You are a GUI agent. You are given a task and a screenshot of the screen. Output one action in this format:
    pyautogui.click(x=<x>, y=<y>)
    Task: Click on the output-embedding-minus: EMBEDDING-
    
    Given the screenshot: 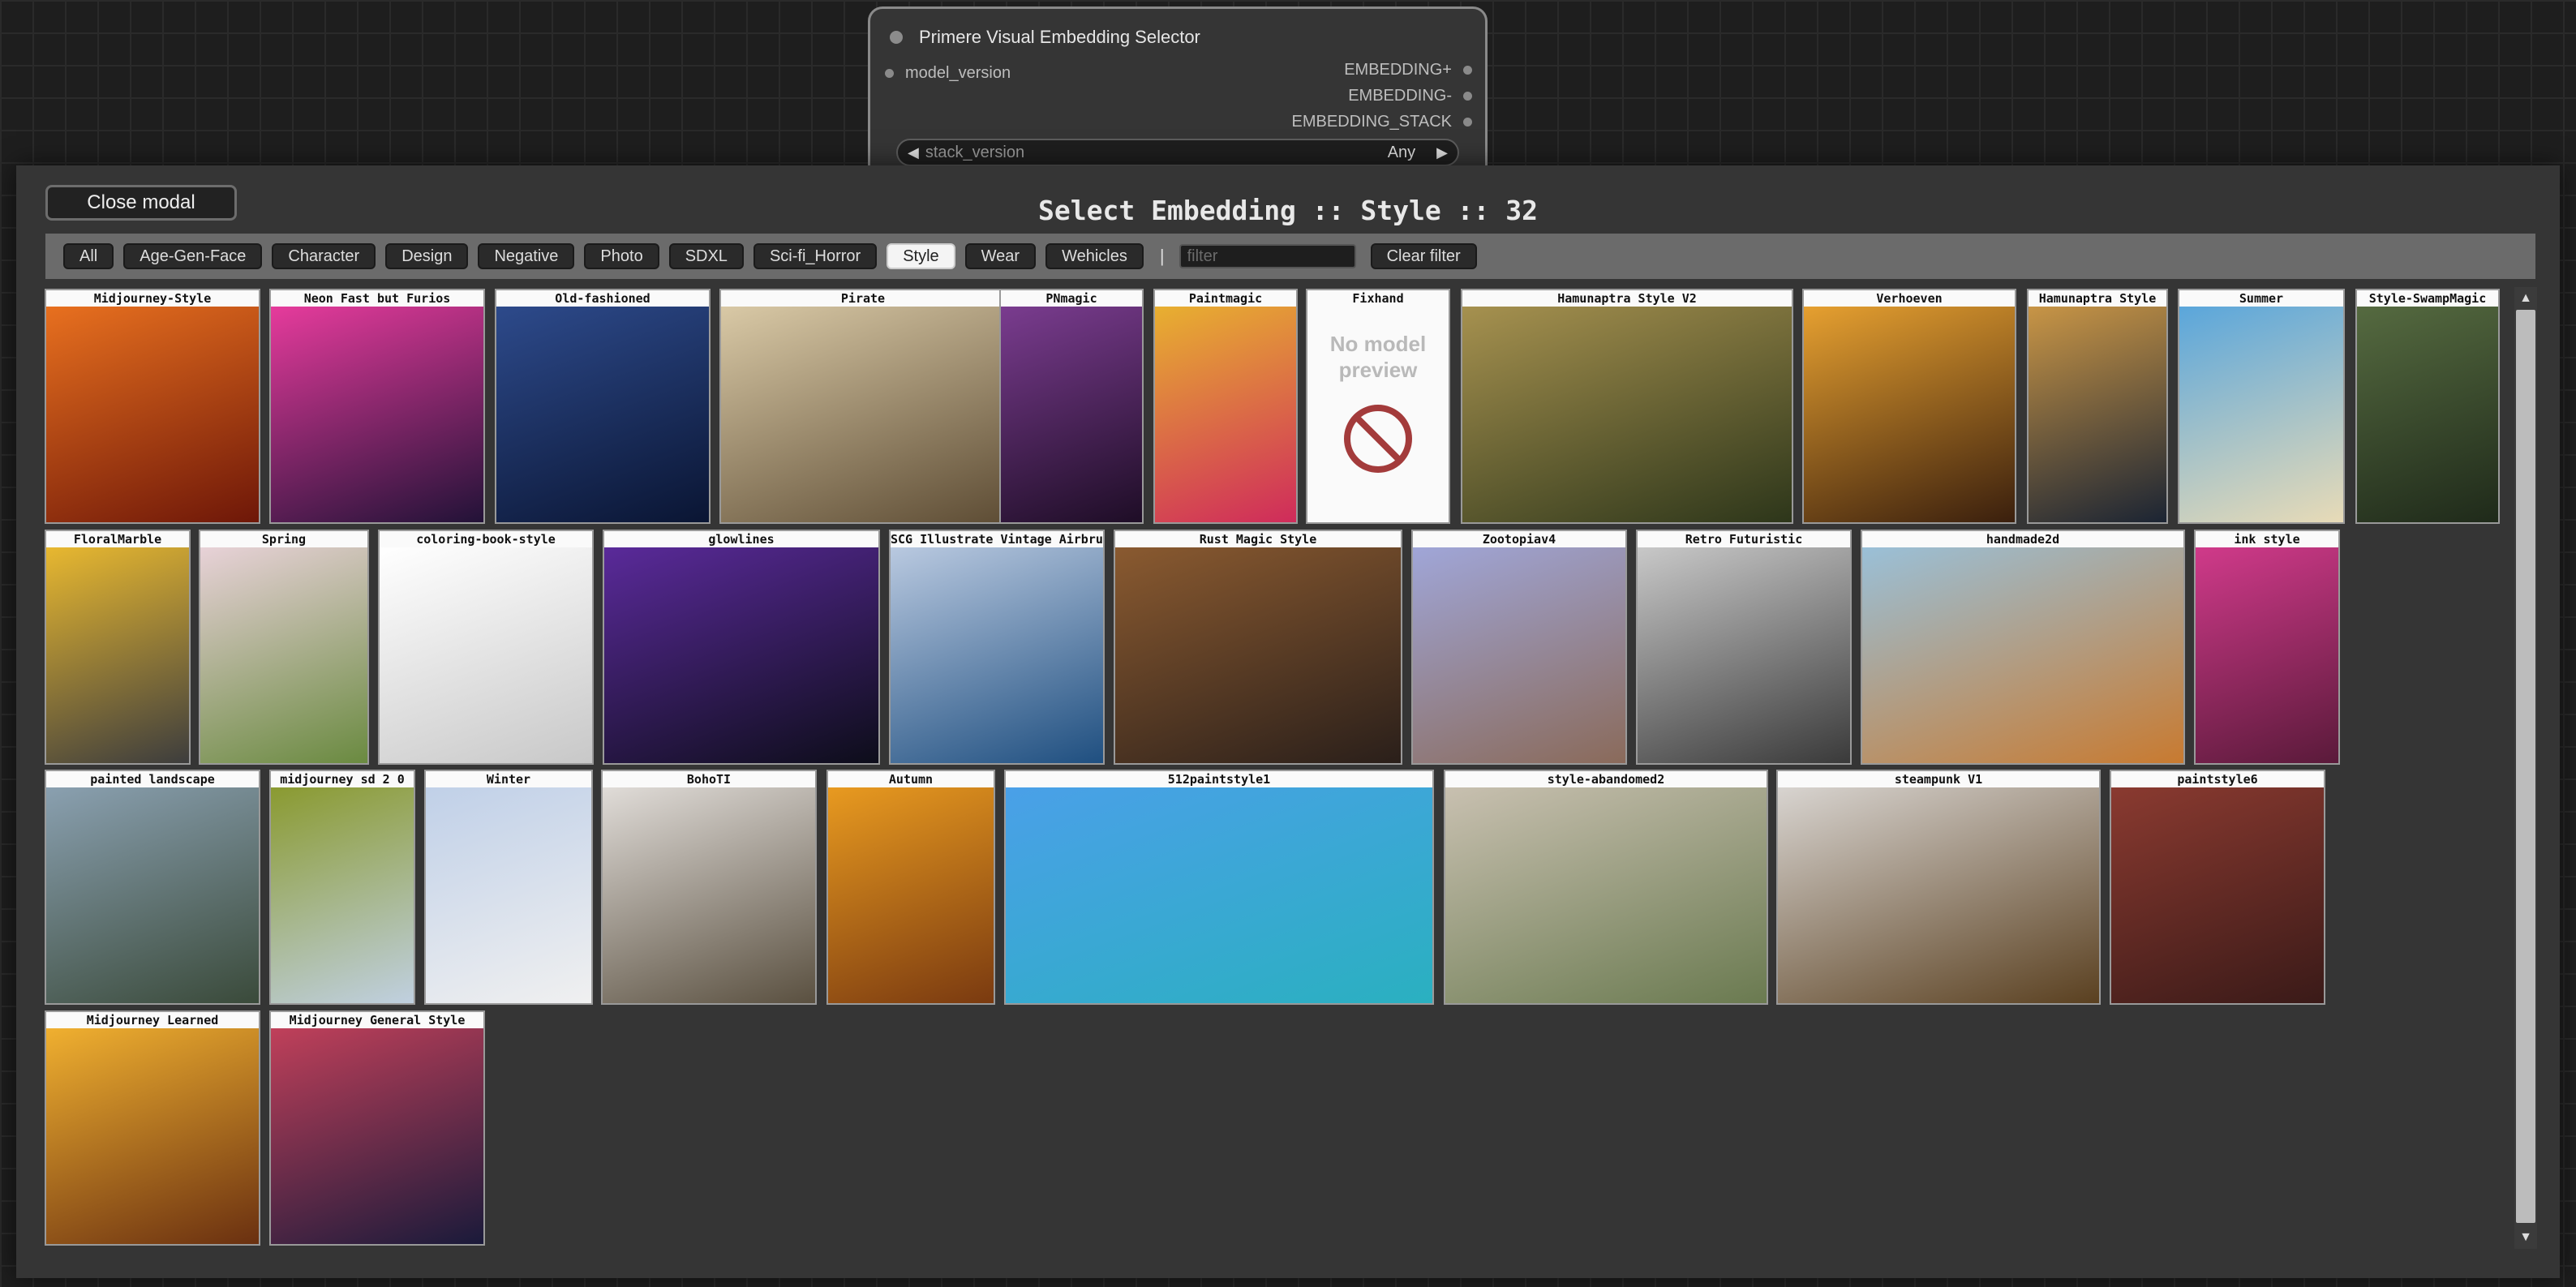 What is the action you would take?
    pyautogui.click(x=1410, y=96)
    